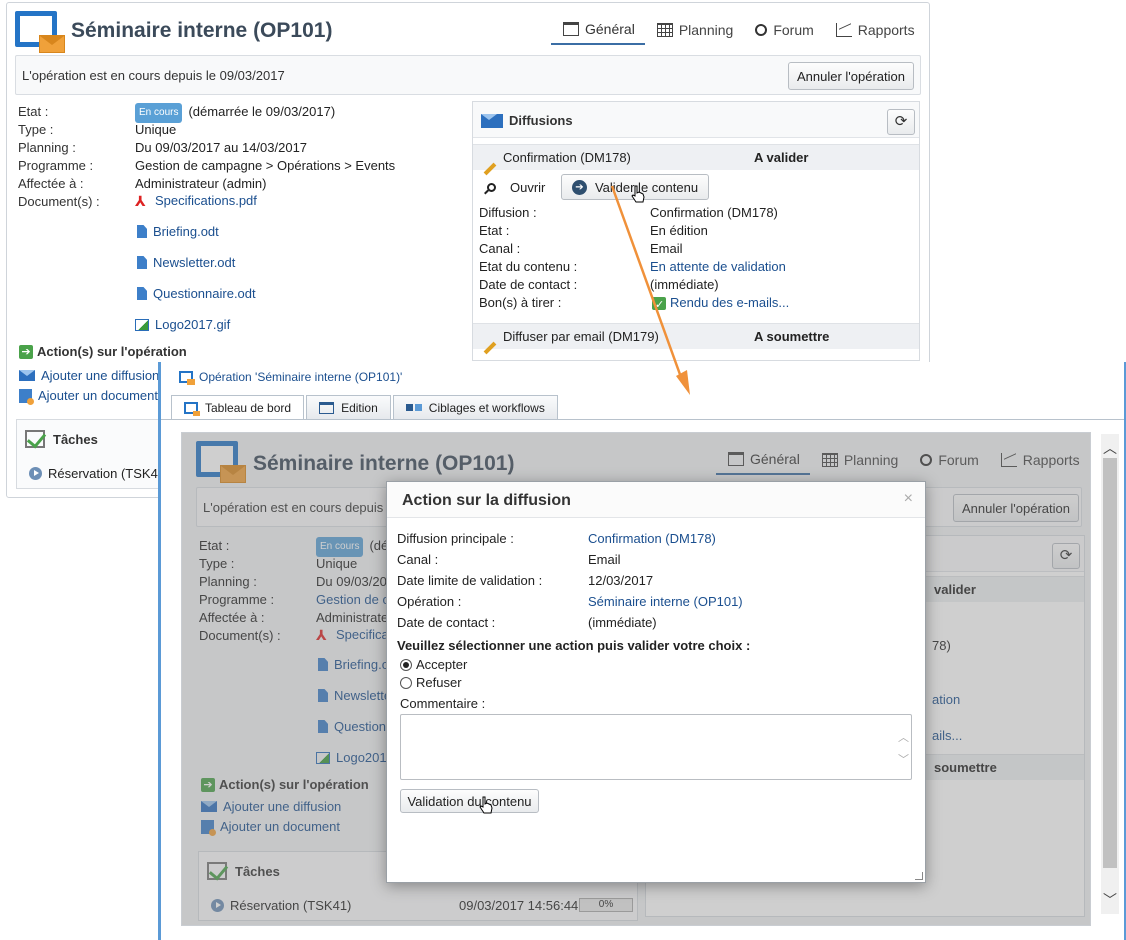 This screenshot has width=1126, height=940. What do you see at coordinates (354, 695) in the screenshot?
I see `document-link: Newslette` at bounding box center [354, 695].